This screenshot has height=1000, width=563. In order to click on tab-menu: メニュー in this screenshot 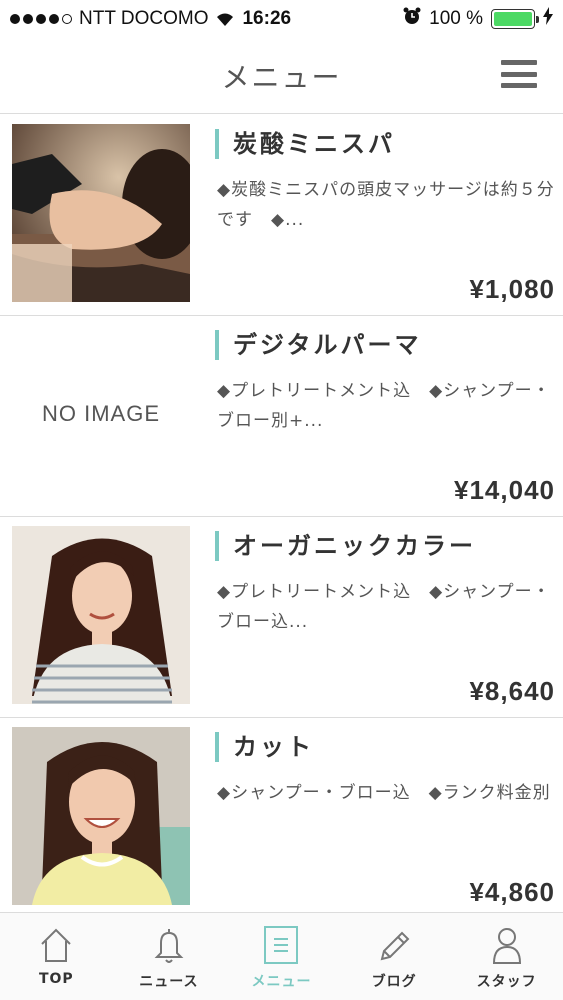, I will do `click(281, 956)`.